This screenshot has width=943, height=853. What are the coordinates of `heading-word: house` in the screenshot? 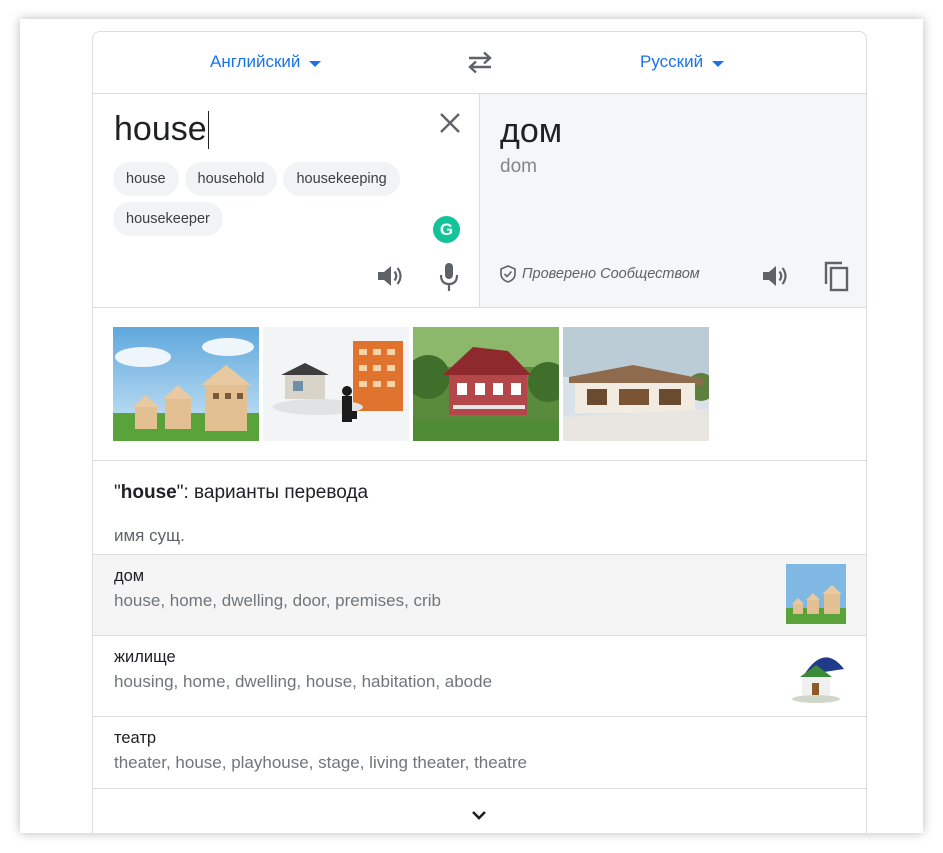 It's located at (148, 492).